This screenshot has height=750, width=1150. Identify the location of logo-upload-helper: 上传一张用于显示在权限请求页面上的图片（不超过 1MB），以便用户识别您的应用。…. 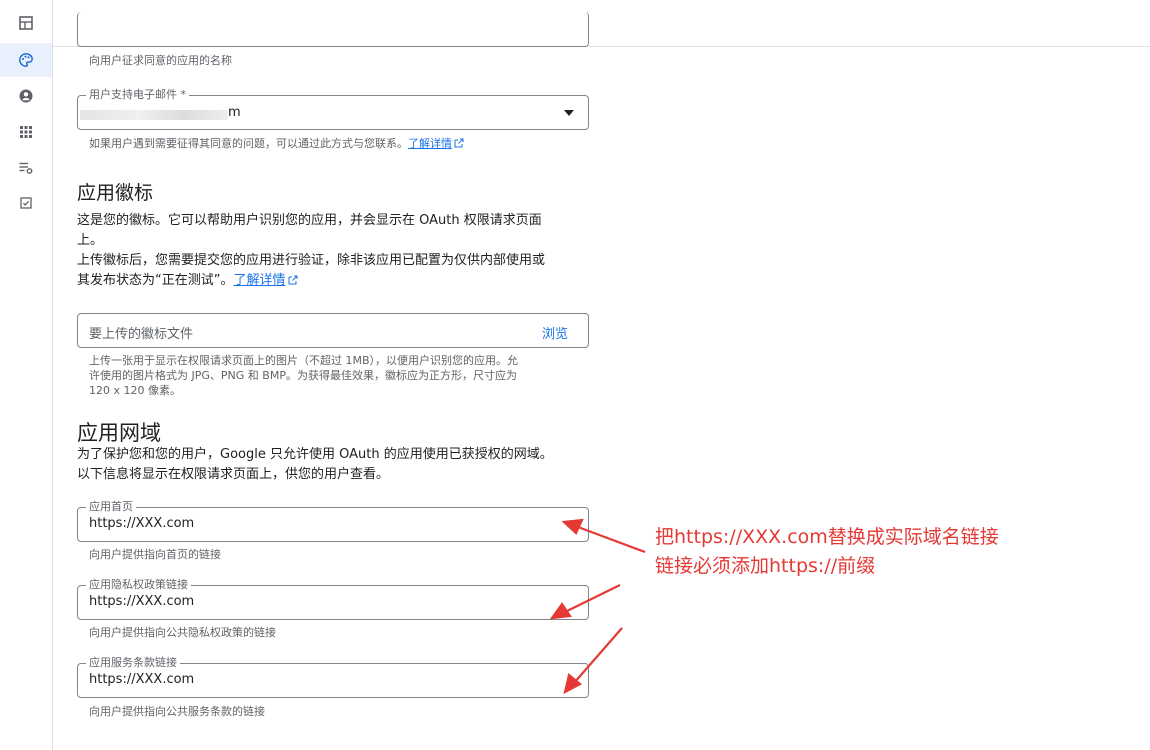
(339, 375).